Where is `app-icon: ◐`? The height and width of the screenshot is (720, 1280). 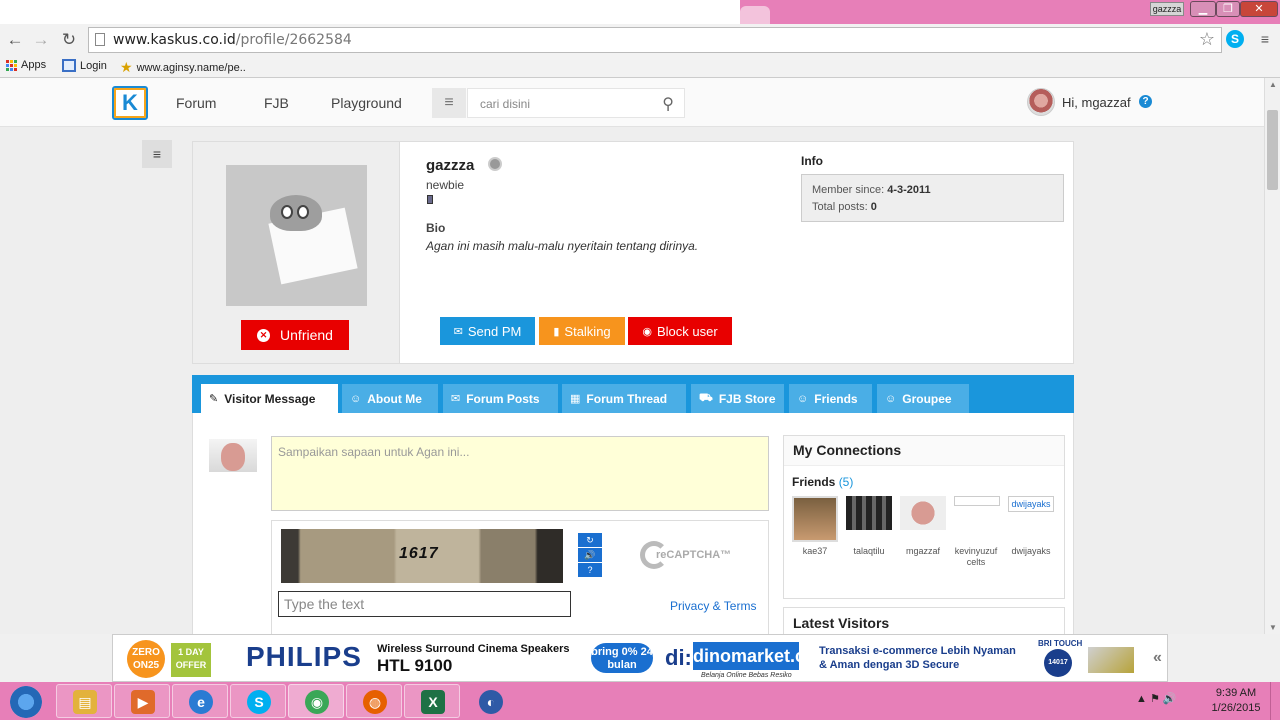
app-icon: ◐ is located at coordinates (491, 702).